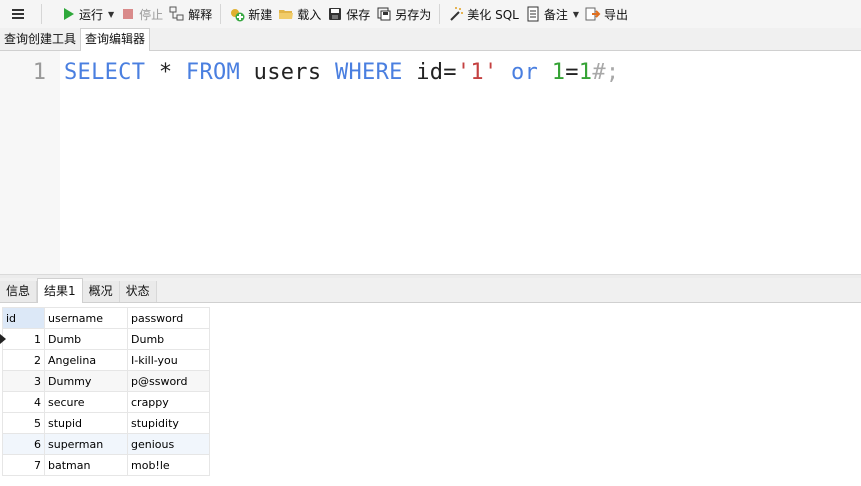  What do you see at coordinates (168, 402) in the screenshot?
I see `cell-password: crappy` at bounding box center [168, 402].